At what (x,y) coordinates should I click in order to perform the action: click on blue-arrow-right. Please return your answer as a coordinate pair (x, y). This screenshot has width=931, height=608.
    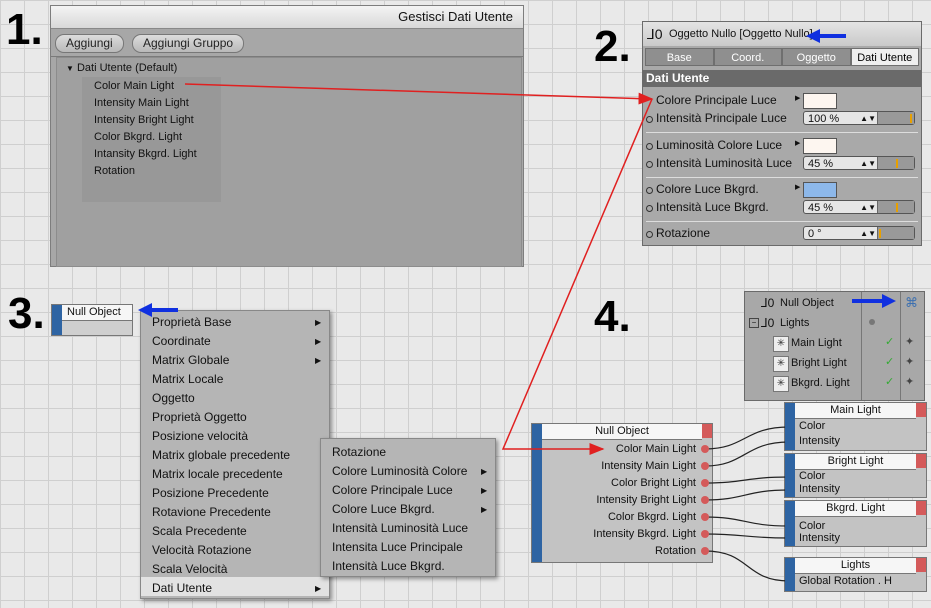
    Looking at the image, I should click on (874, 301).